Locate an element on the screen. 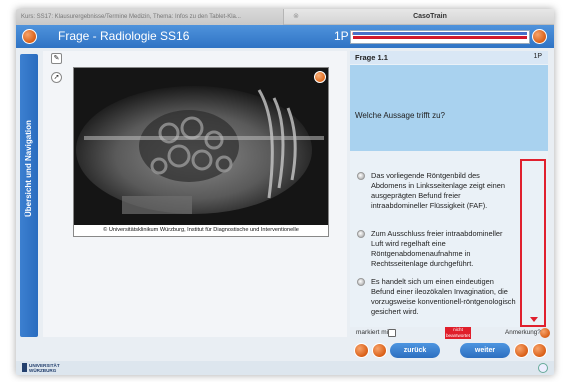  mark-checkbox is located at coordinates (392, 333).